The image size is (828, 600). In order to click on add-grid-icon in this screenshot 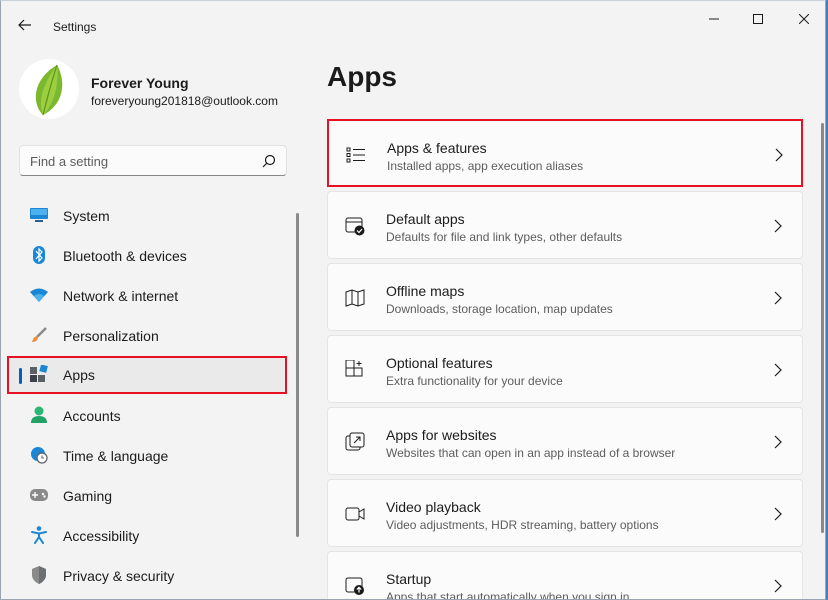, I will do `click(354, 368)`.